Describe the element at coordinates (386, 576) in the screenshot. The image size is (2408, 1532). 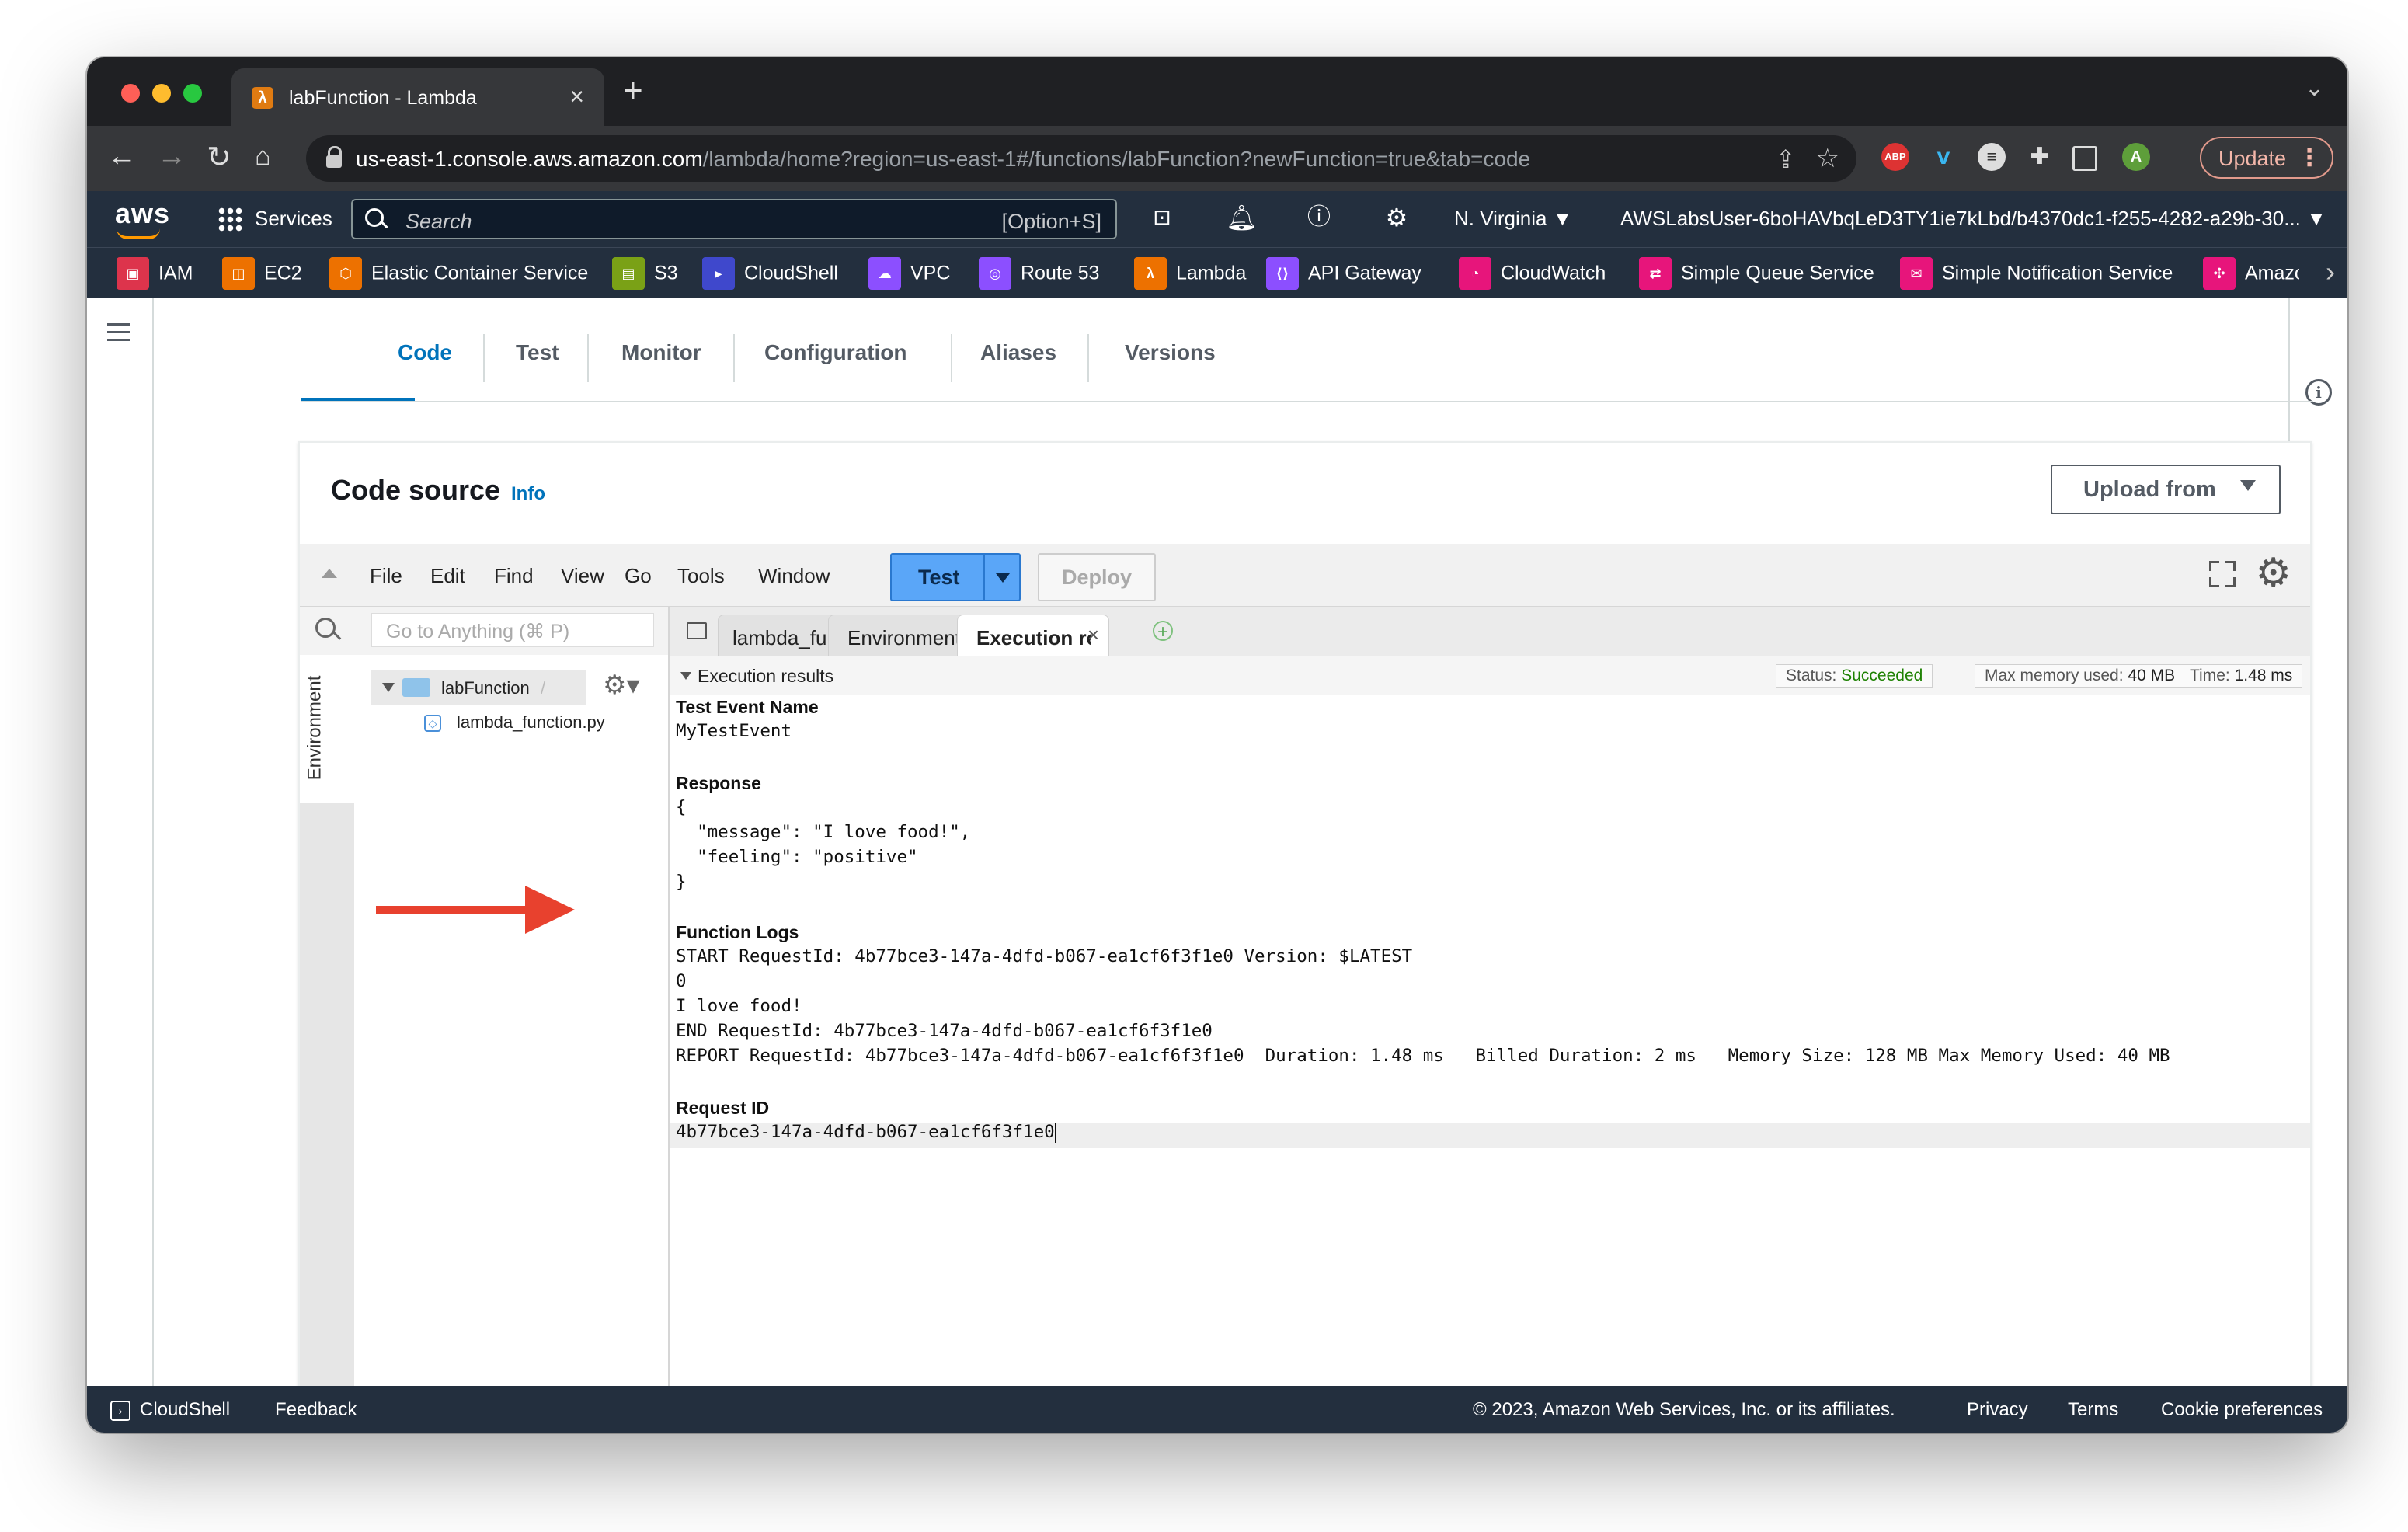
I see `menu-file: File` at that location.